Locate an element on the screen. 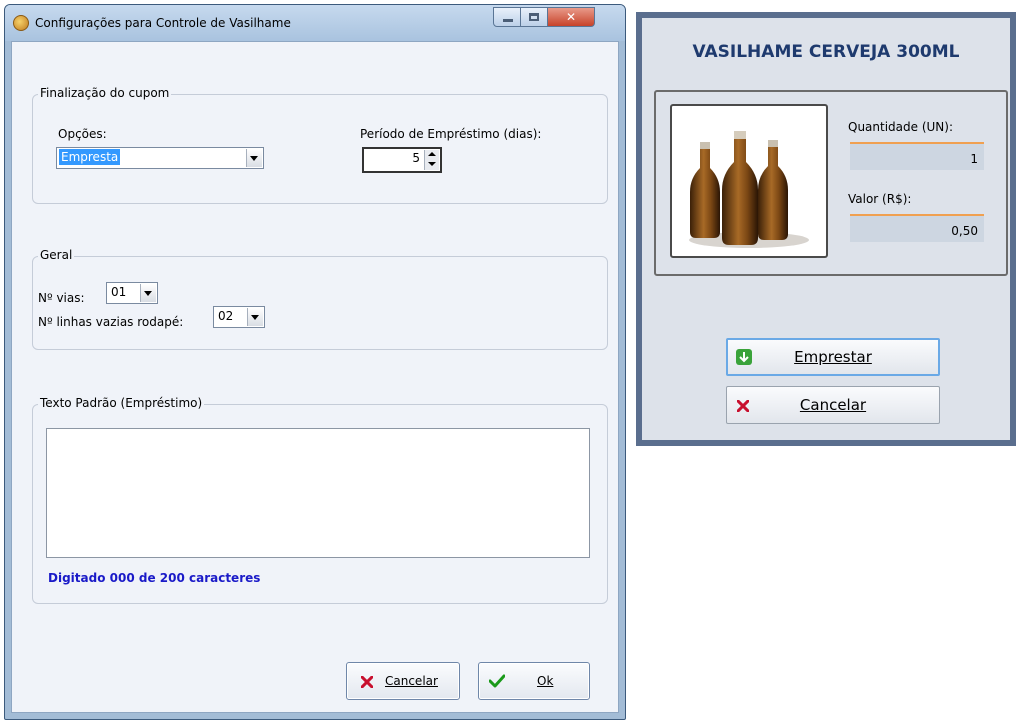 The image size is (1016, 722). periodo-stepper: 5 is located at coordinates (402, 160).